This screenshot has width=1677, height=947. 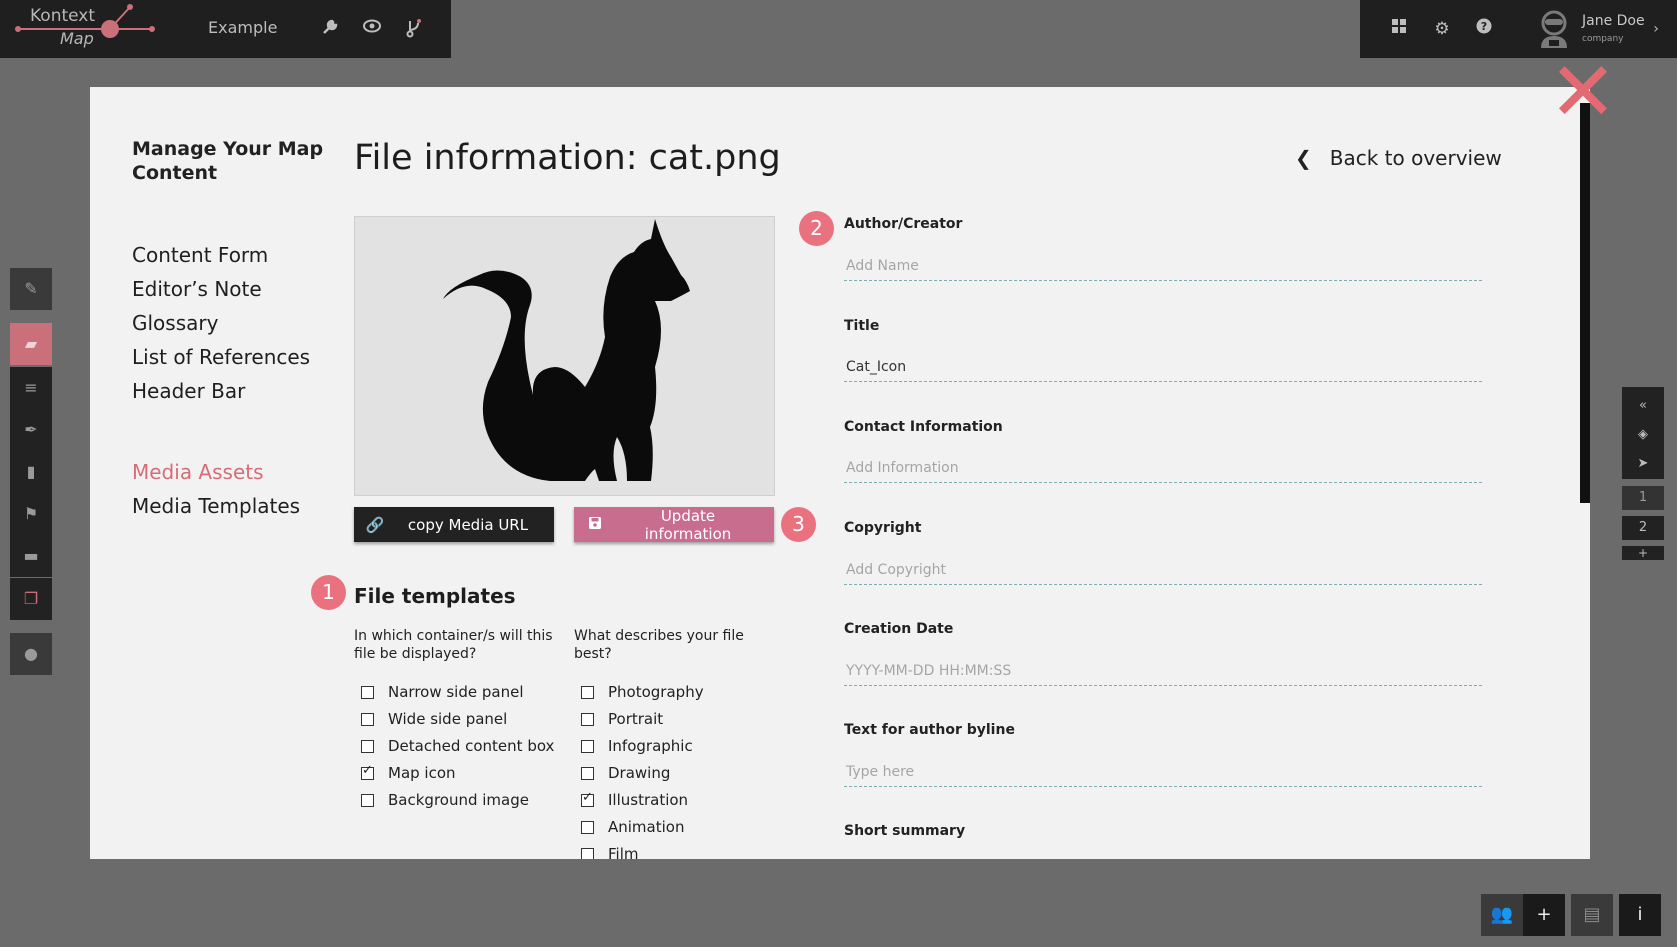 I want to click on pen-icon: ✒, so click(x=31, y=429).